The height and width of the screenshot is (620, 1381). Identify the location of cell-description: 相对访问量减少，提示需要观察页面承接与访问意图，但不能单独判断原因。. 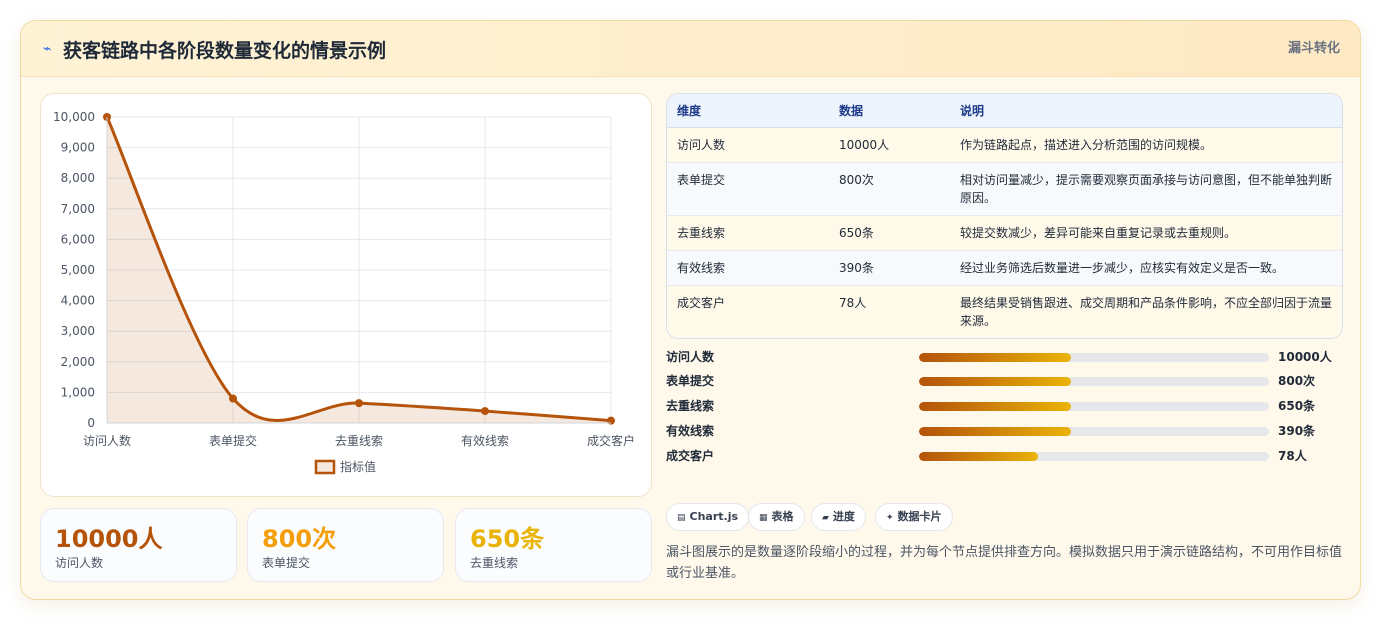
(1146, 189).